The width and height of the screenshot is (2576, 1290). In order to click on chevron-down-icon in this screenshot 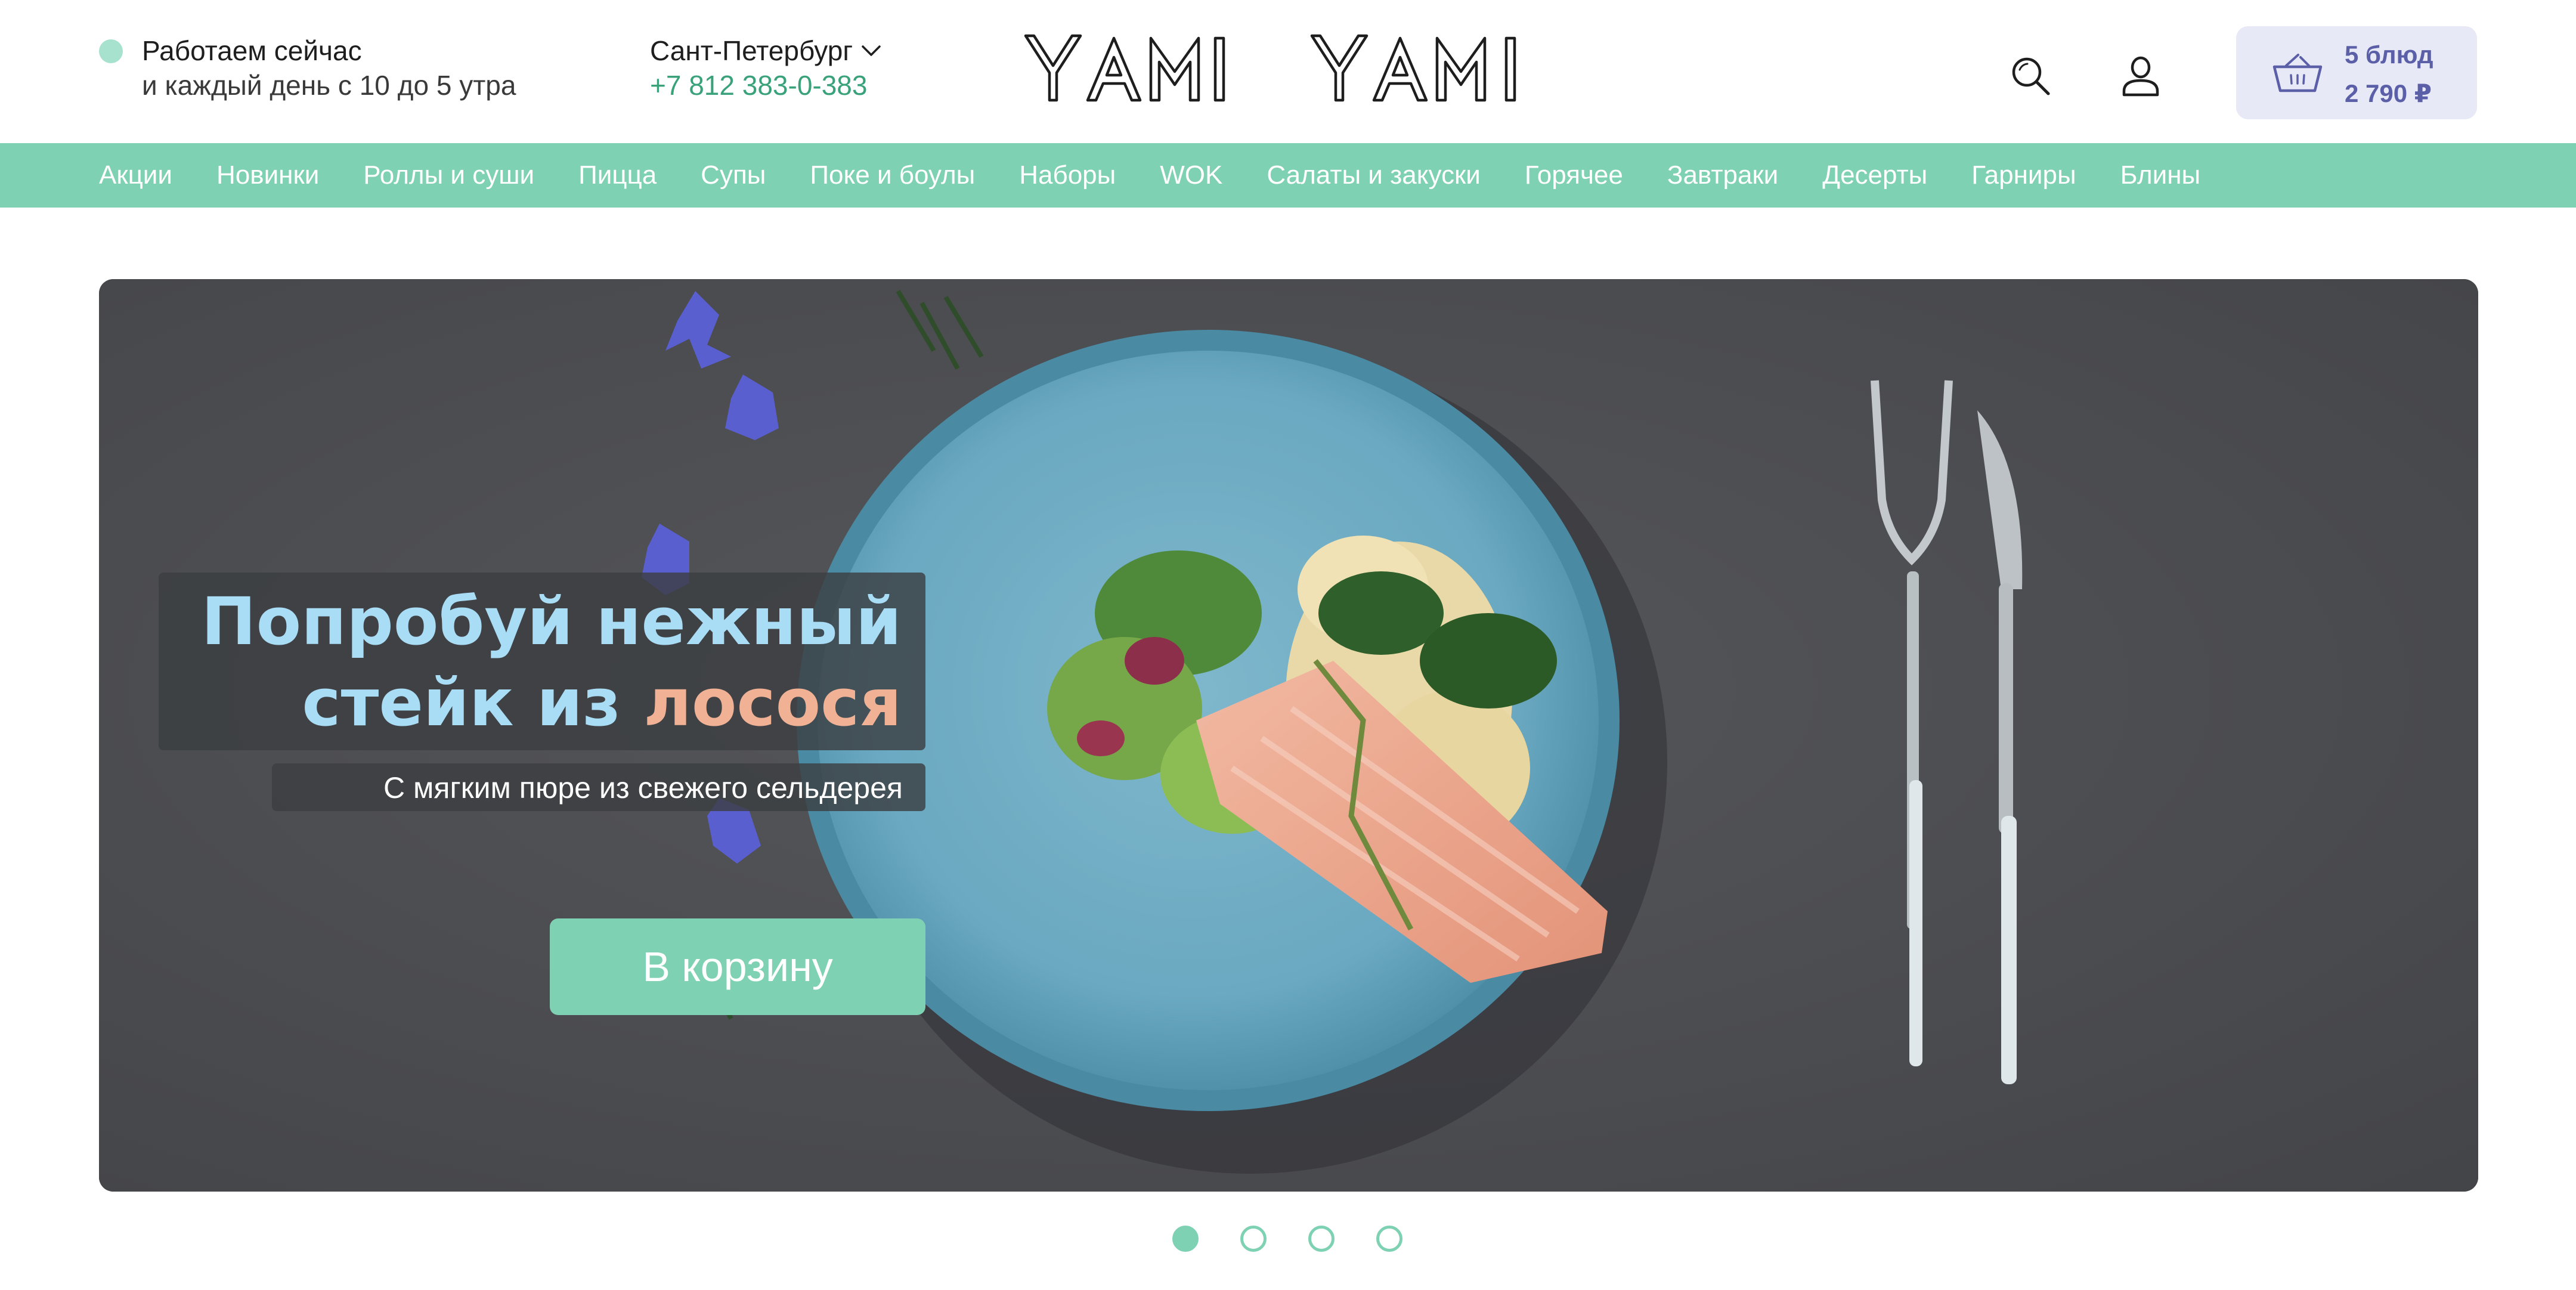, I will do `click(871, 50)`.